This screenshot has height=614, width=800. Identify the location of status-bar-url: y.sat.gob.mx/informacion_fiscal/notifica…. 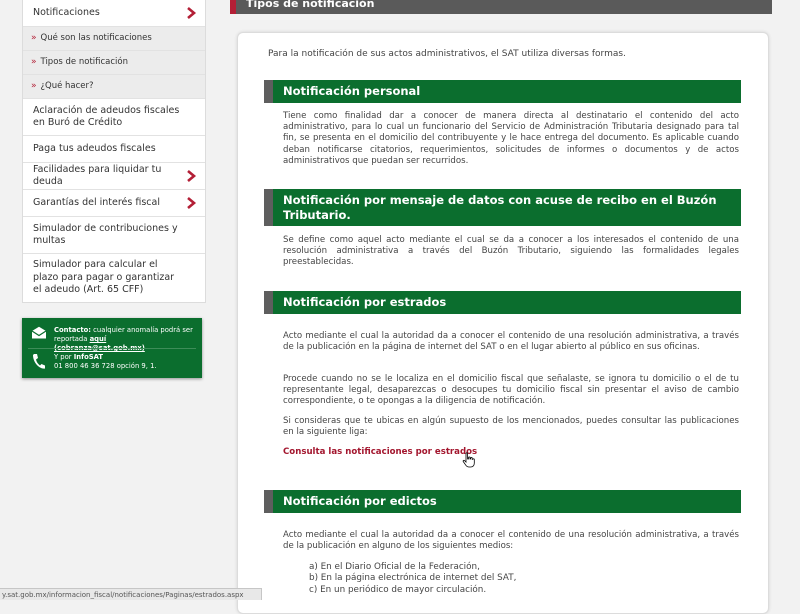
(131, 594).